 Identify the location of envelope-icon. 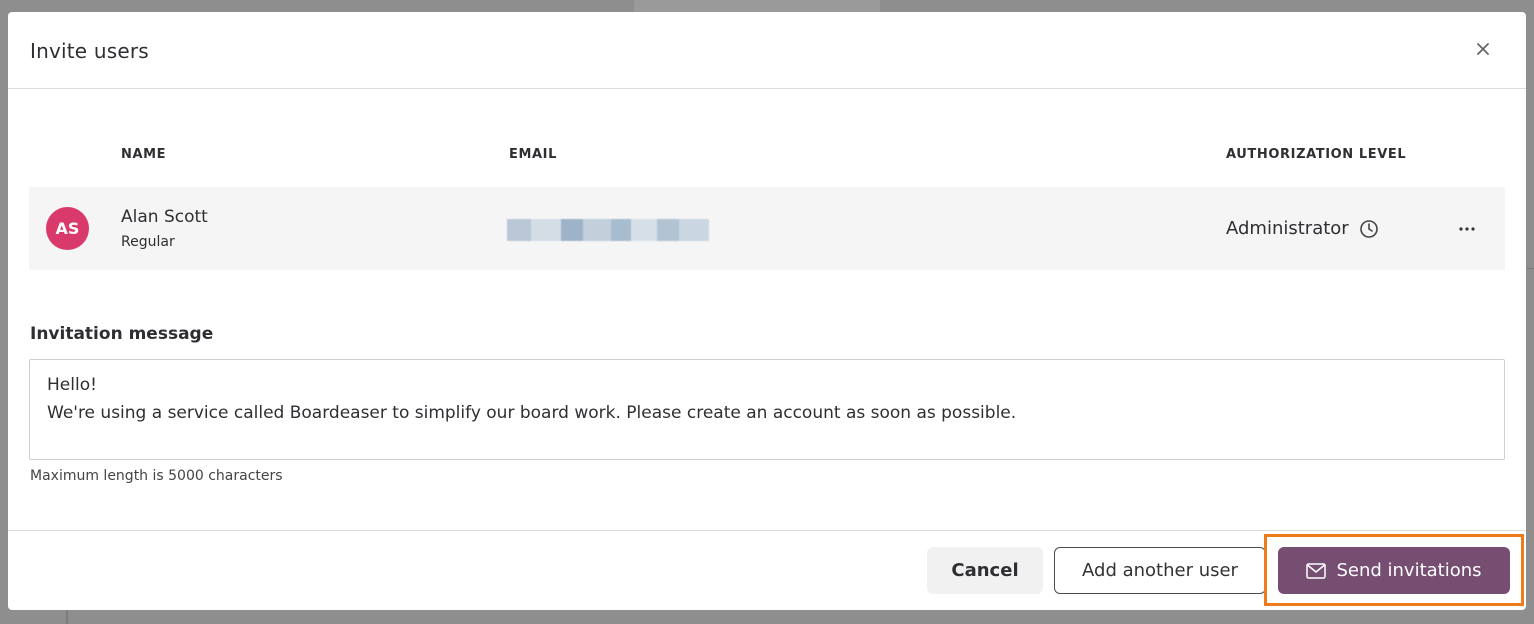
(1316, 570).